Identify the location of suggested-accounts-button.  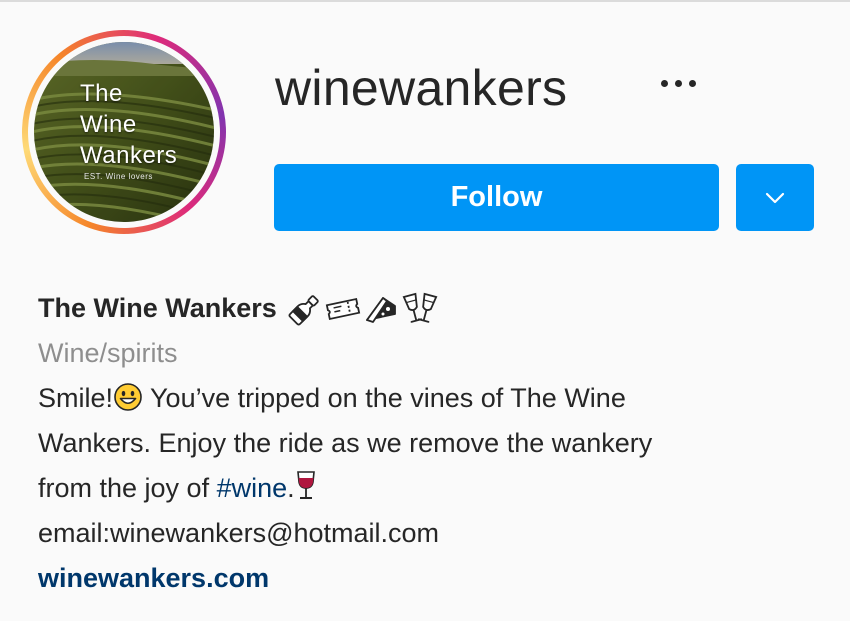
(775, 197).